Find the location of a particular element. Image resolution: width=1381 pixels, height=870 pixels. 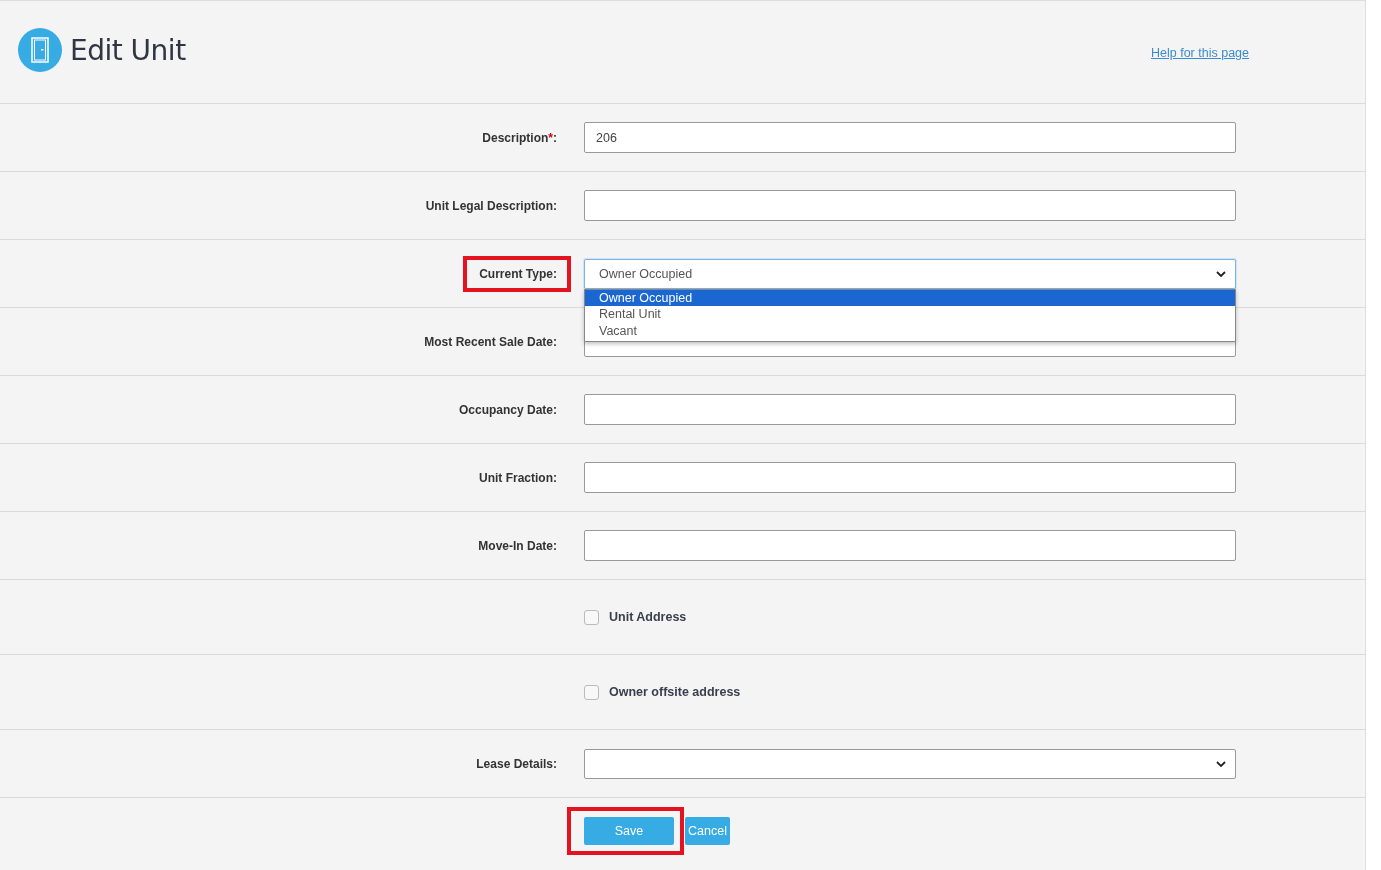

field-label: Unit Legal Description: is located at coordinates (491, 205).